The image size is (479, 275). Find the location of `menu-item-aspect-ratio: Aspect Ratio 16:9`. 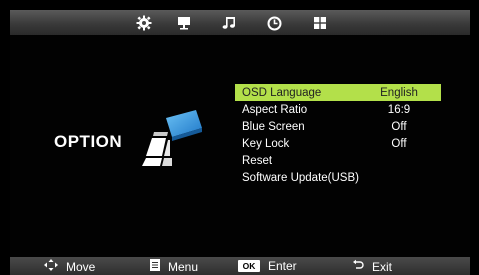

menu-item-aspect-ratio: Aspect Ratio 16:9 is located at coordinates (338, 109).